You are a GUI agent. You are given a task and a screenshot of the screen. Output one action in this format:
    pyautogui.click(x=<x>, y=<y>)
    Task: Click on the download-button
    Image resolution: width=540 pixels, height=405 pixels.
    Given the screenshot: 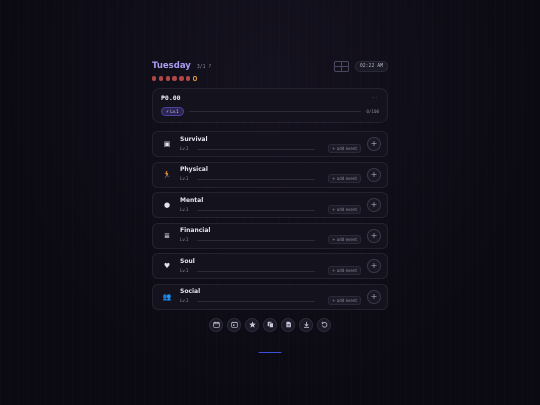 What is the action you would take?
    pyautogui.click(x=306, y=324)
    